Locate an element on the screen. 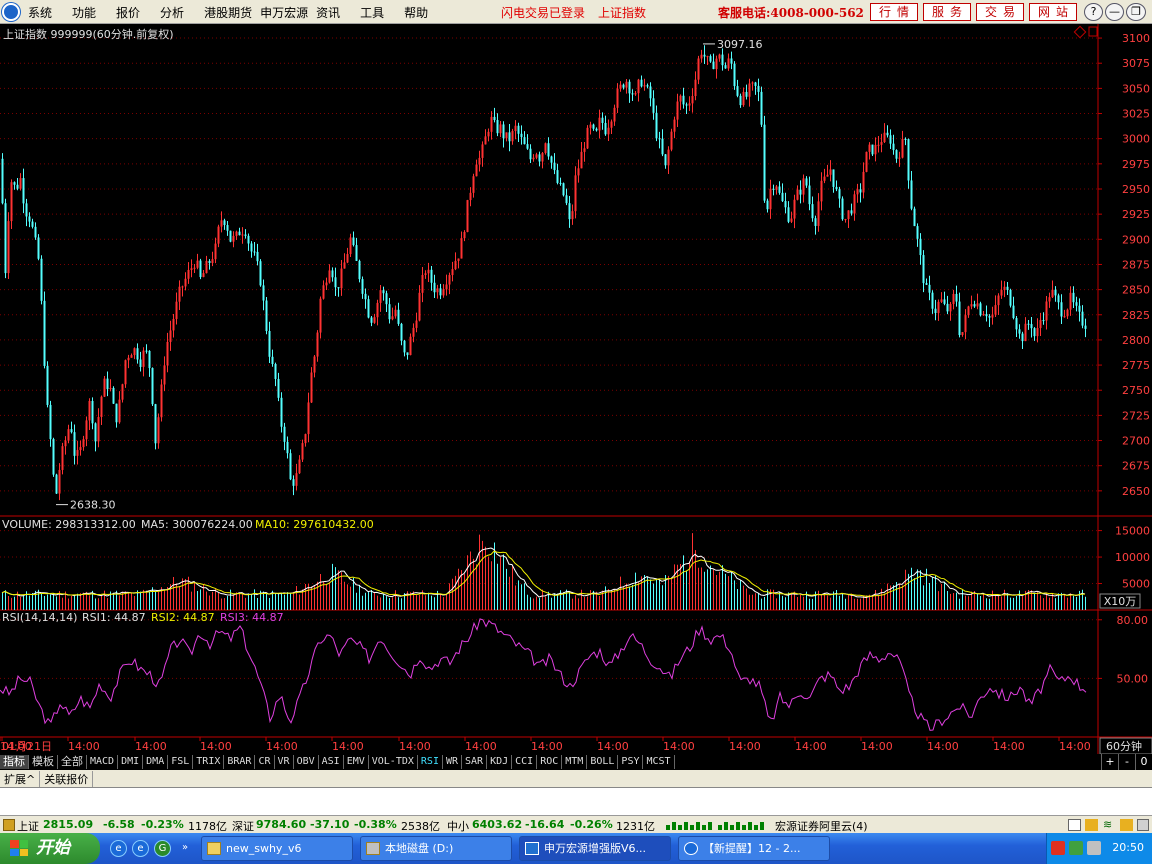  expand-quicklaunch-icon: » is located at coordinates (185, 848).